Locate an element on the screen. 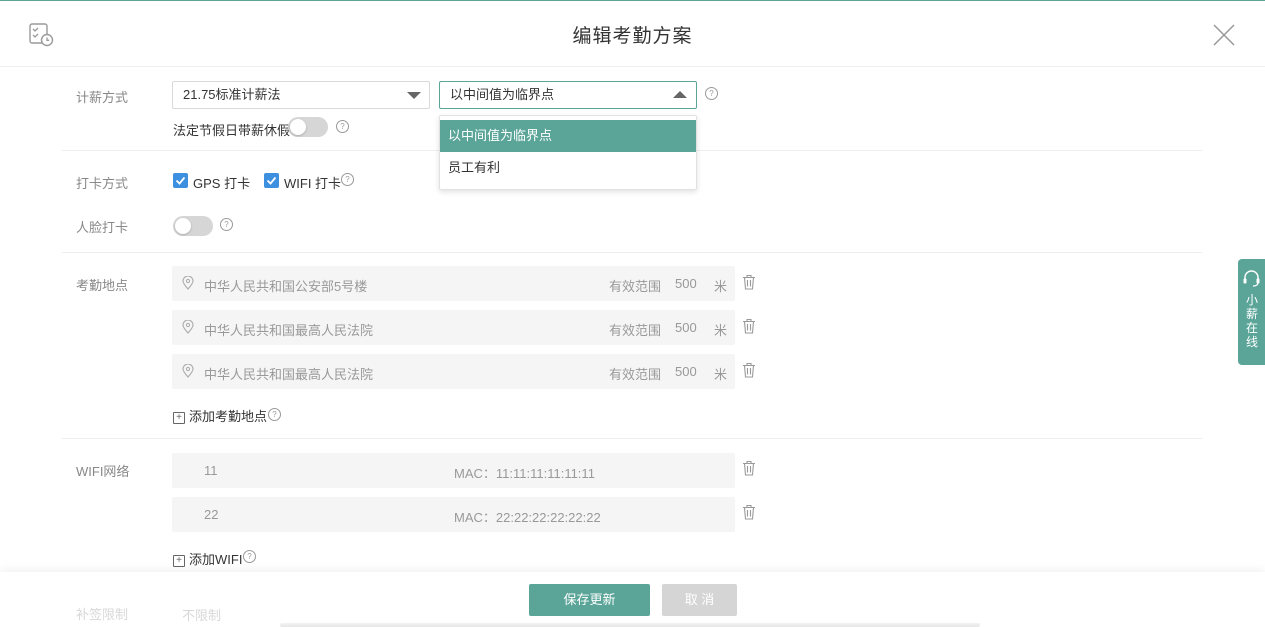 The height and width of the screenshot is (627, 1265). location-address: 中华人民共和国公安部5号楼 is located at coordinates (286, 286).